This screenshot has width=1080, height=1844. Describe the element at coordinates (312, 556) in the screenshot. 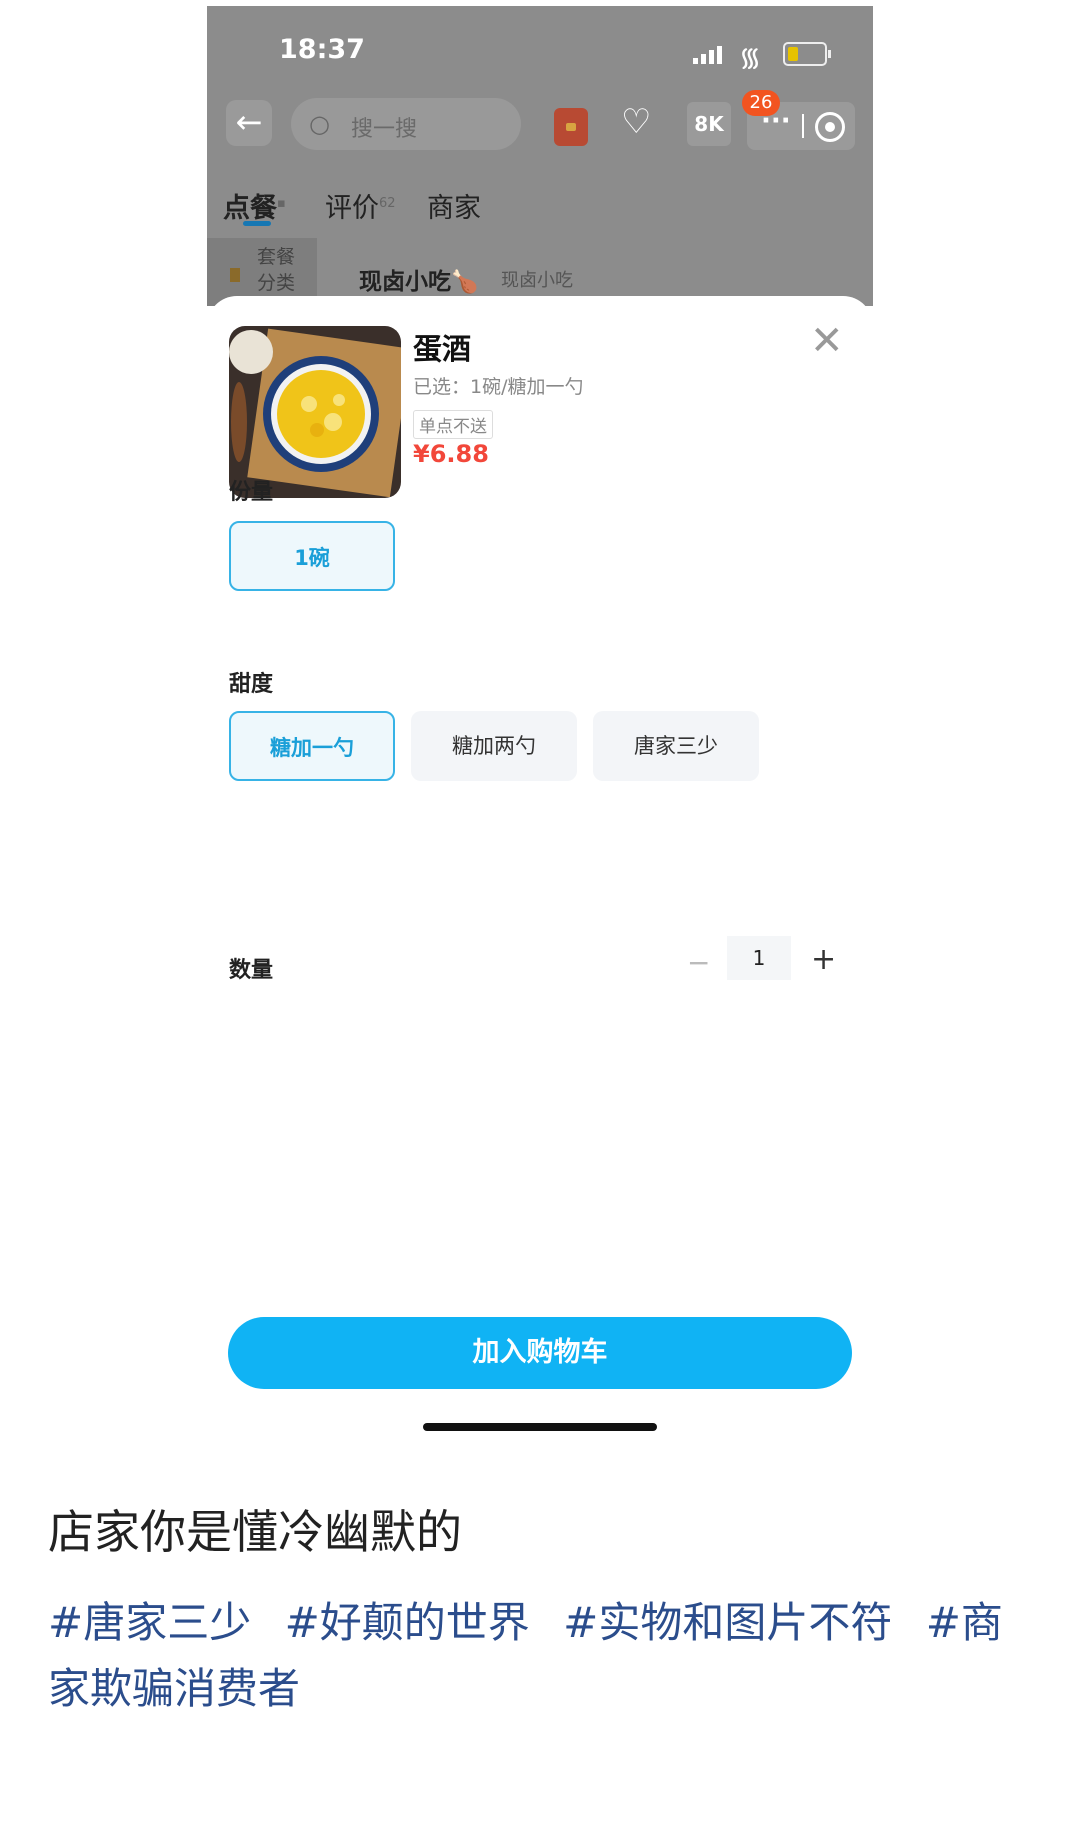

I see `portion-option-1: 1碗` at that location.